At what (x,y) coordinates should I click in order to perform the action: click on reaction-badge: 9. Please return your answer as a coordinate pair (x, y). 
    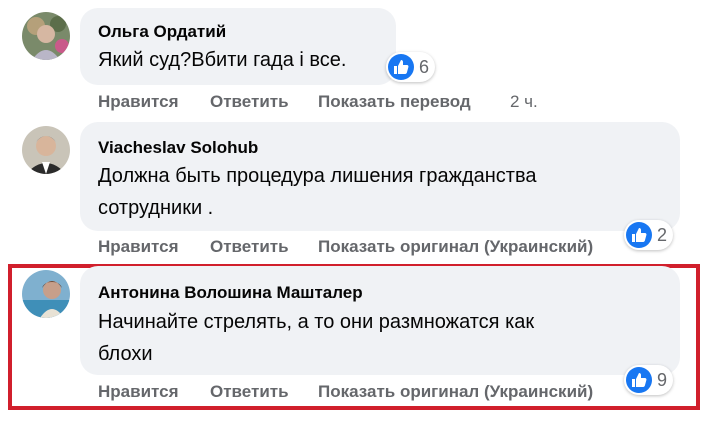
    Looking at the image, I should click on (649, 380).